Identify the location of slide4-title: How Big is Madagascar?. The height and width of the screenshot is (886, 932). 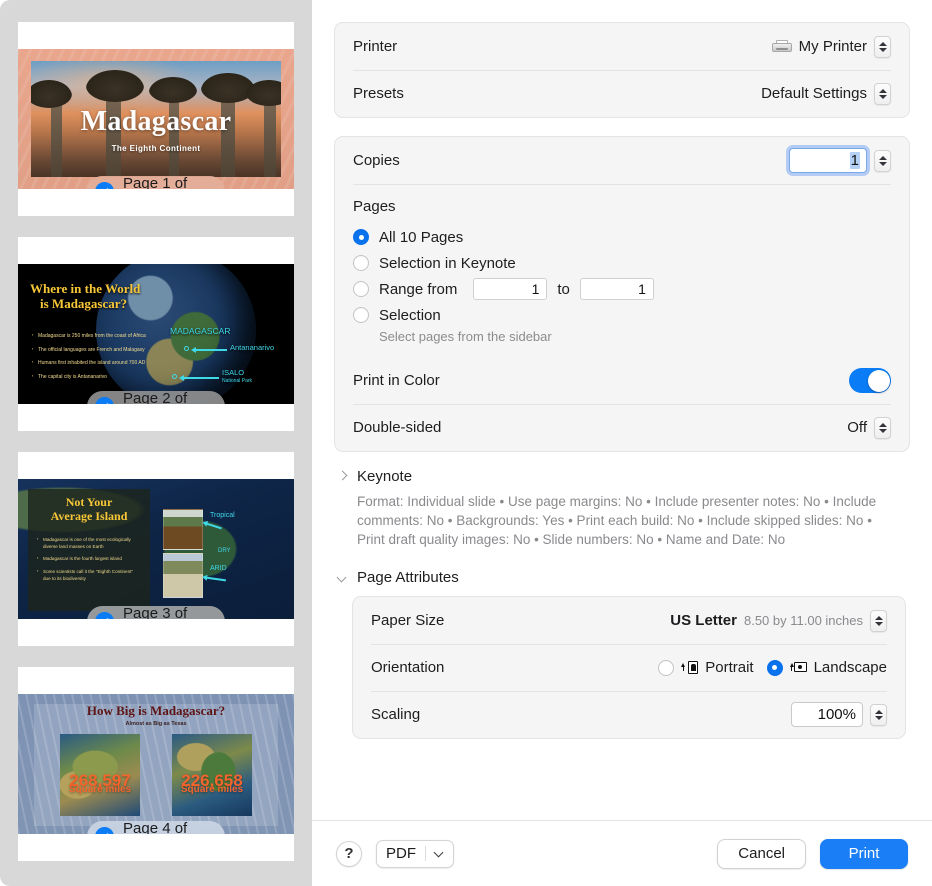
(156, 710).